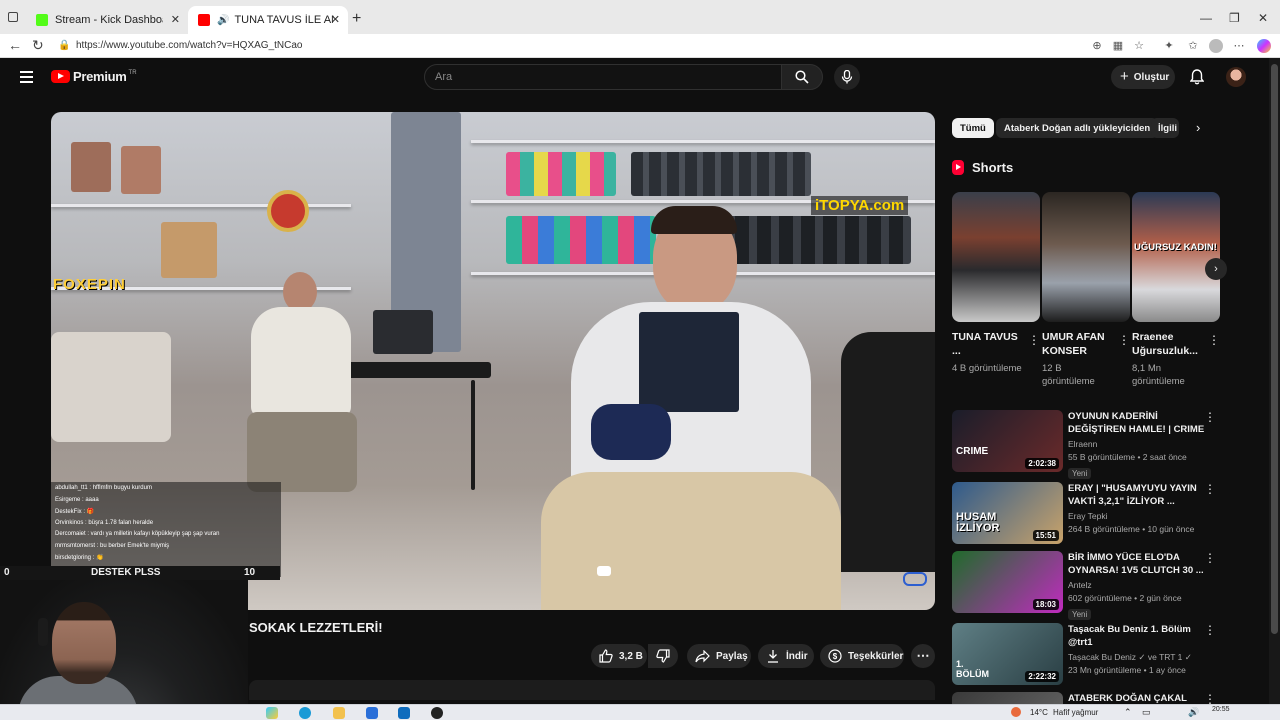 The height and width of the screenshot is (720, 1280). I want to click on apps-icon: ▦, so click(1118, 46).